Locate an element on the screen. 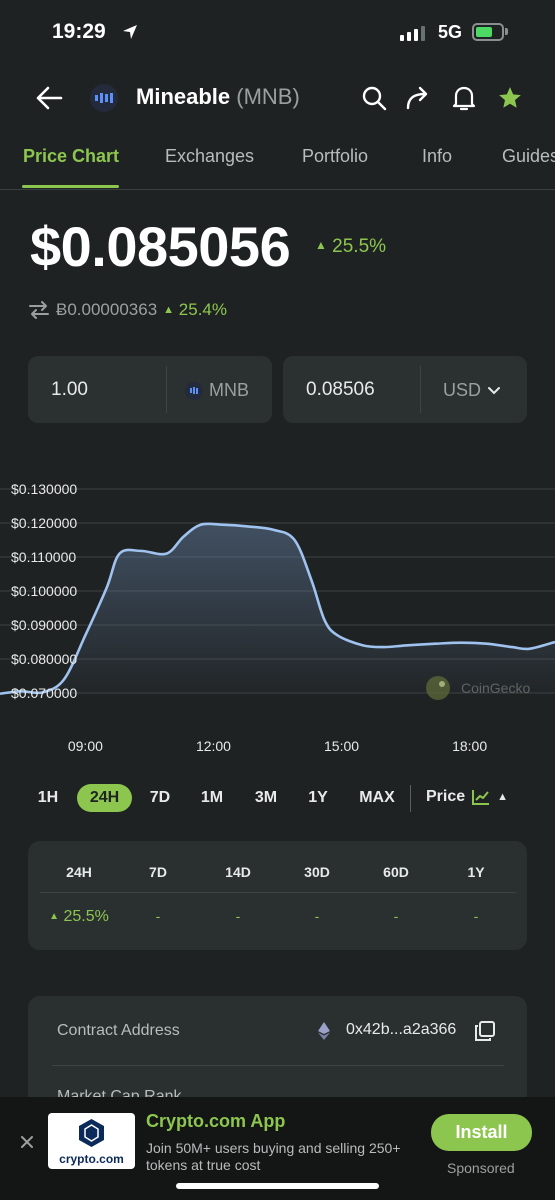  range-1y: 1Y is located at coordinates (318, 798).